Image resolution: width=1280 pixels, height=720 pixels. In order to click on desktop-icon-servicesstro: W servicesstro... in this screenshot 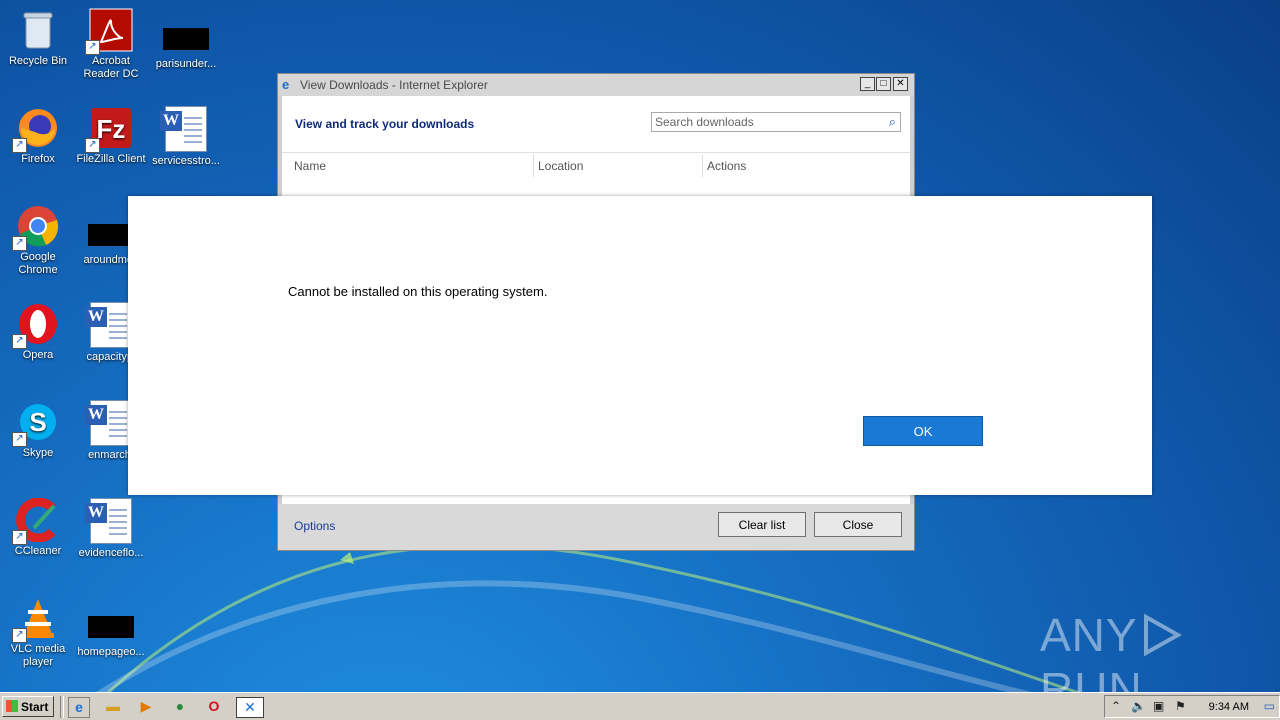, I will do `click(186, 137)`.